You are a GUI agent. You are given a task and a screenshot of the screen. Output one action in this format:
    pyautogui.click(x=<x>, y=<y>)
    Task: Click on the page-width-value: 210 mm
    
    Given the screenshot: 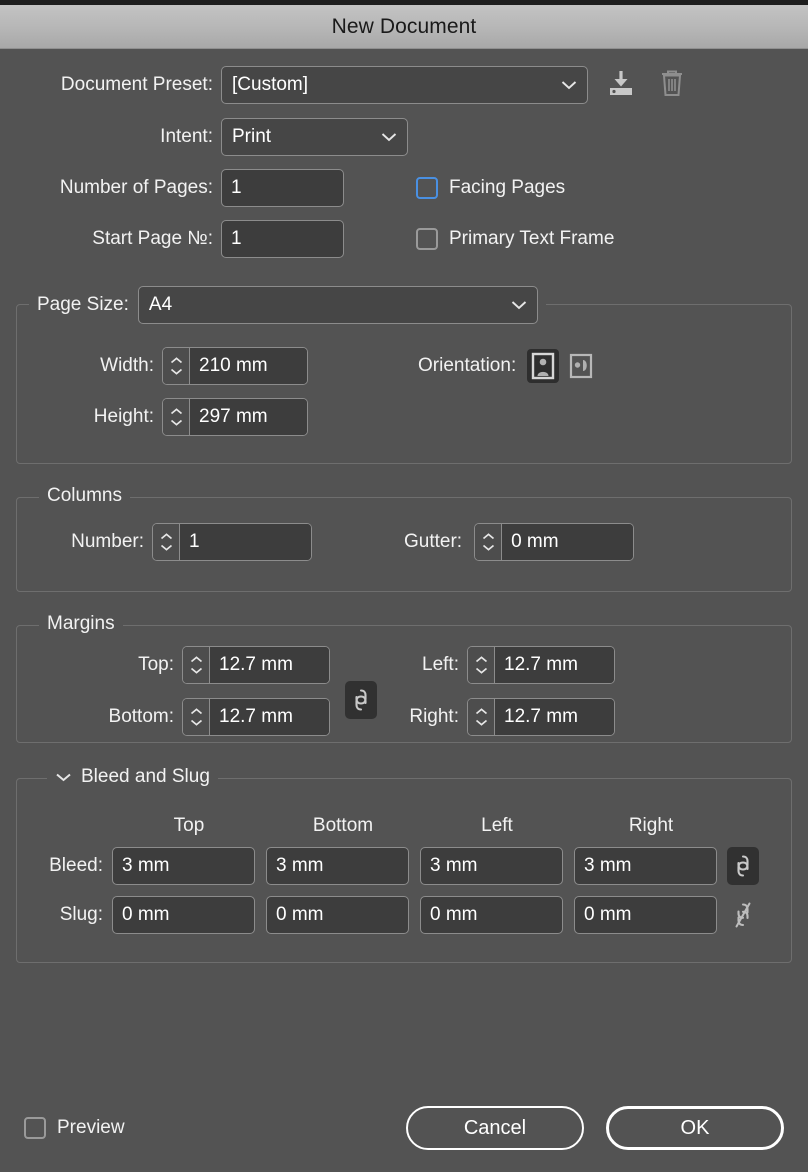 What is the action you would take?
    pyautogui.click(x=248, y=366)
    